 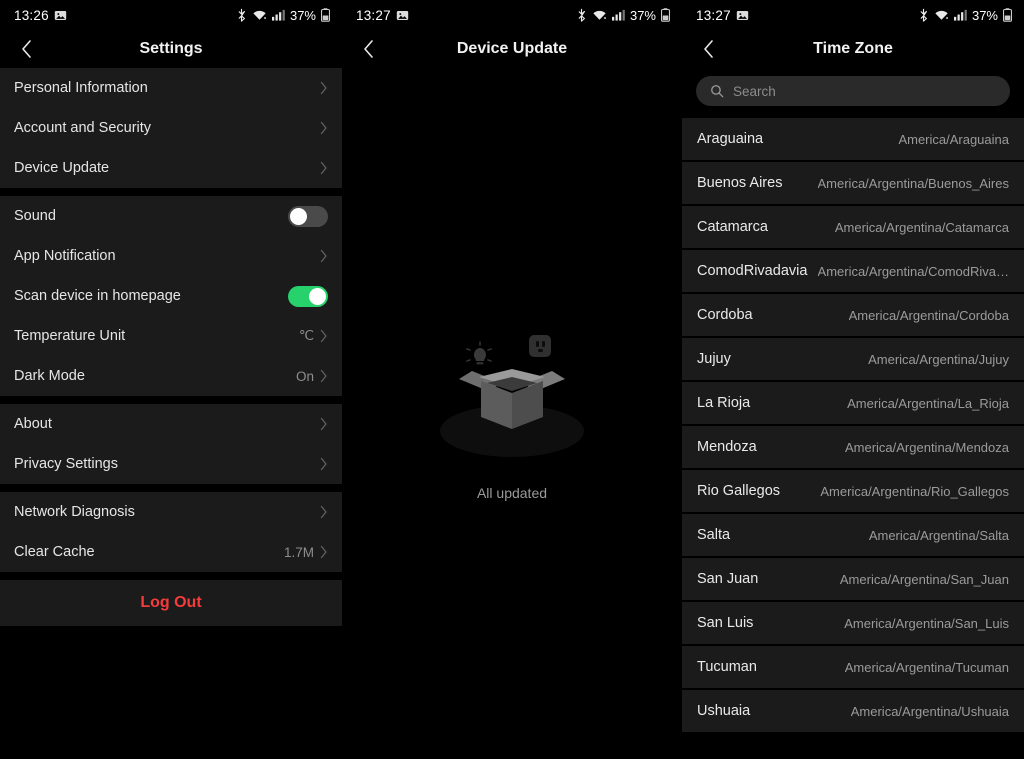 I want to click on bulb-icon, so click(x=479, y=352).